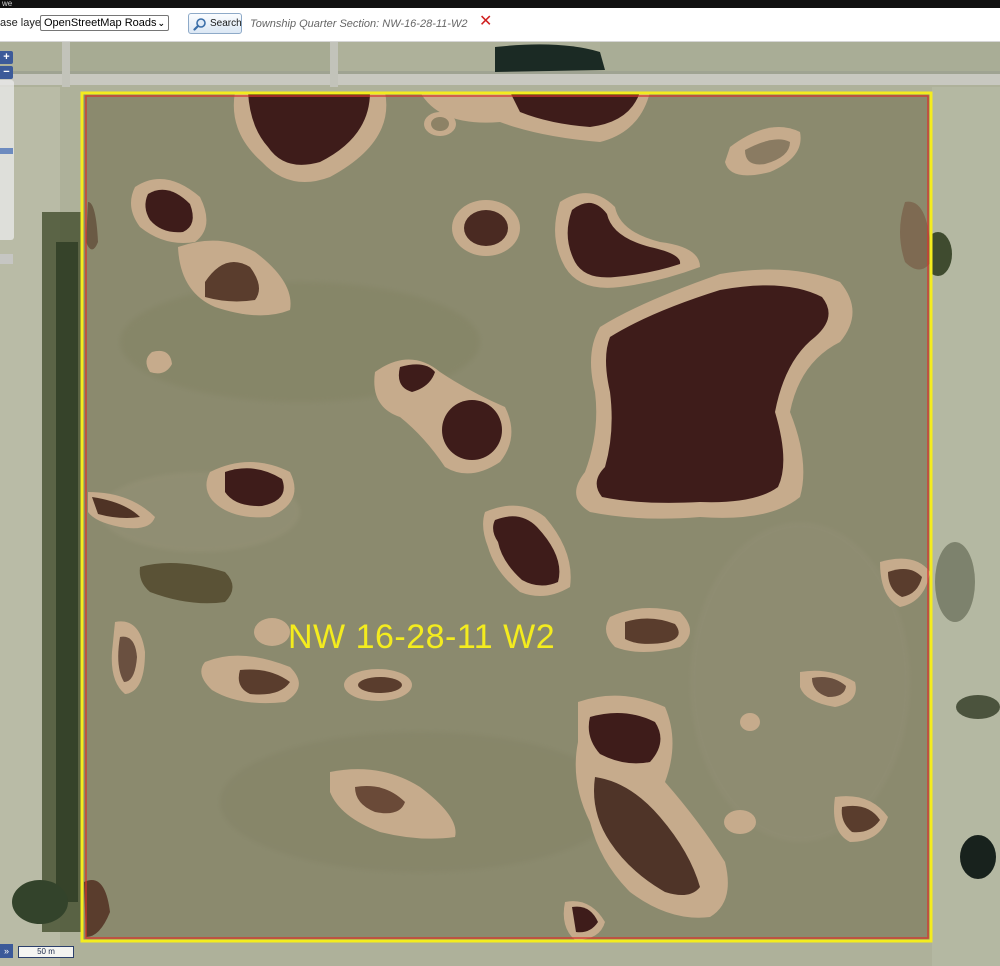  Describe the element at coordinates (100, 23) in the screenshot. I see `base-layer-selected-value: OpenStreetMap Roads` at that location.